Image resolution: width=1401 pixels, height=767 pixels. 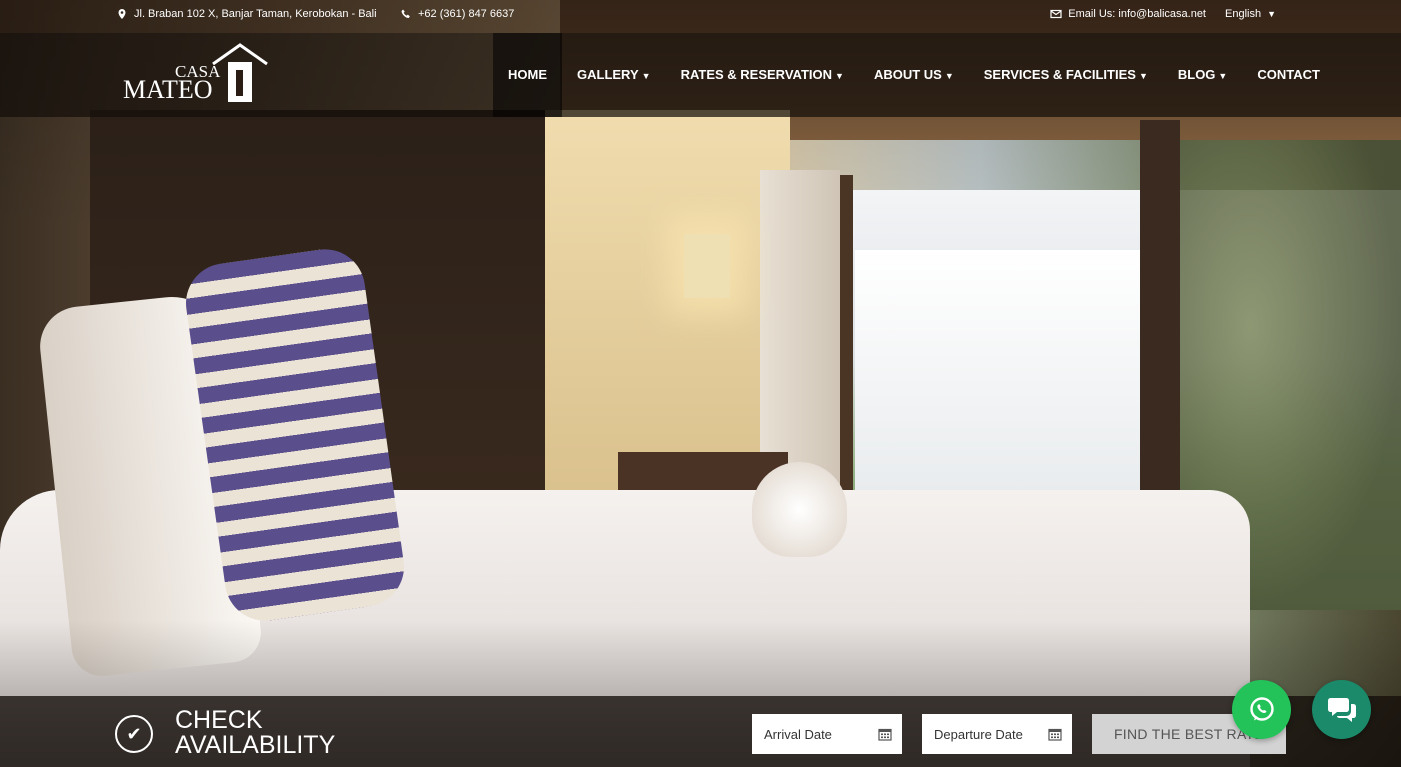 I want to click on nav-gallery: GALLERY ▼, so click(x=614, y=75).